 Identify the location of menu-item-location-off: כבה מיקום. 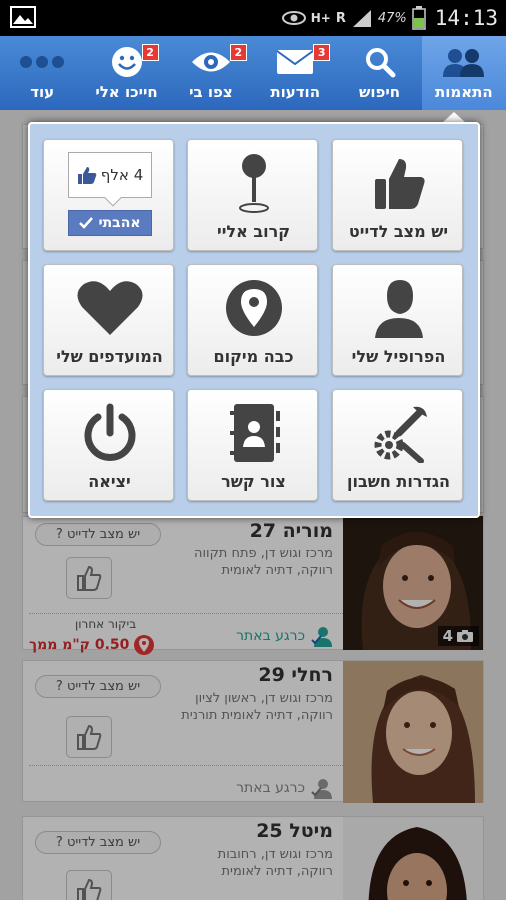
(252, 320).